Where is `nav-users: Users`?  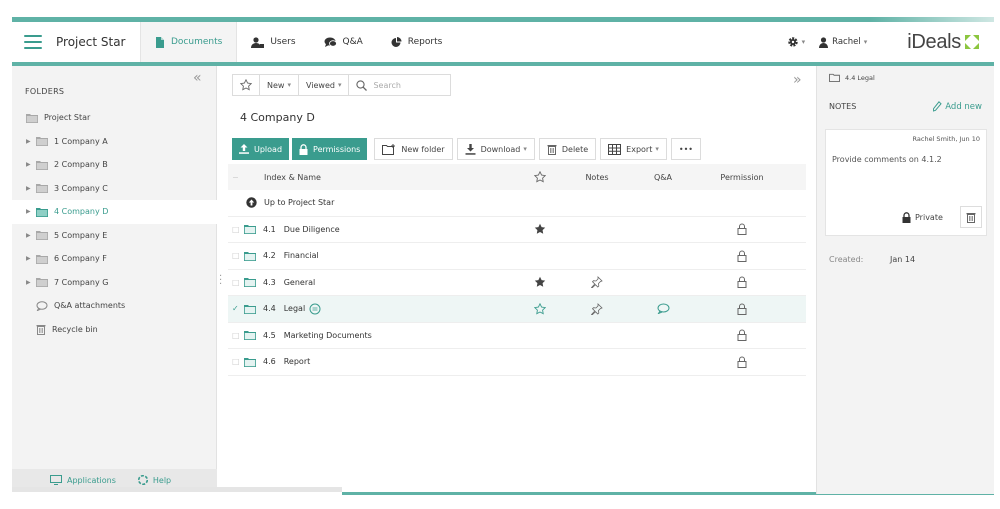
nav-users: Users is located at coordinates (273, 42).